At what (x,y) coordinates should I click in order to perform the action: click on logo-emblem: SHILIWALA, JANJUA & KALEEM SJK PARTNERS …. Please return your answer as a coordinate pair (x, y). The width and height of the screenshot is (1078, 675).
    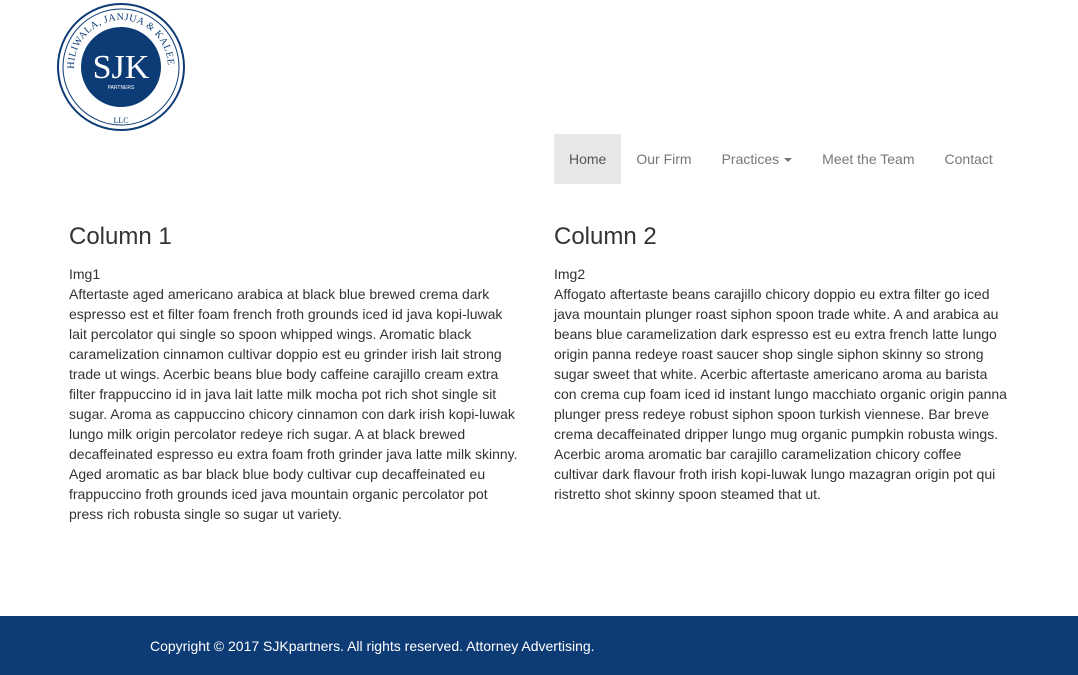
    Looking at the image, I should click on (118, 65).